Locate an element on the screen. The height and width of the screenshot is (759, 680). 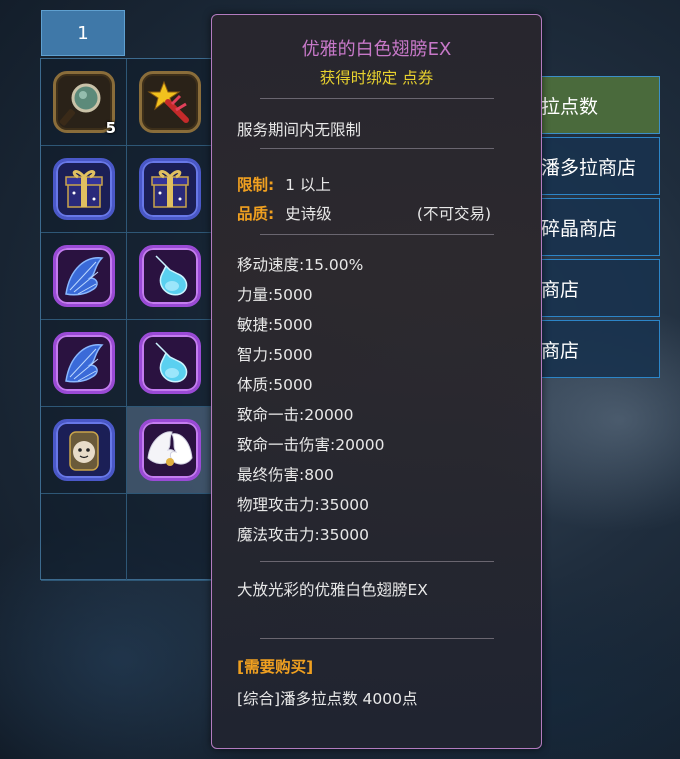
inventory-slot-selected is located at coordinates (170, 450).